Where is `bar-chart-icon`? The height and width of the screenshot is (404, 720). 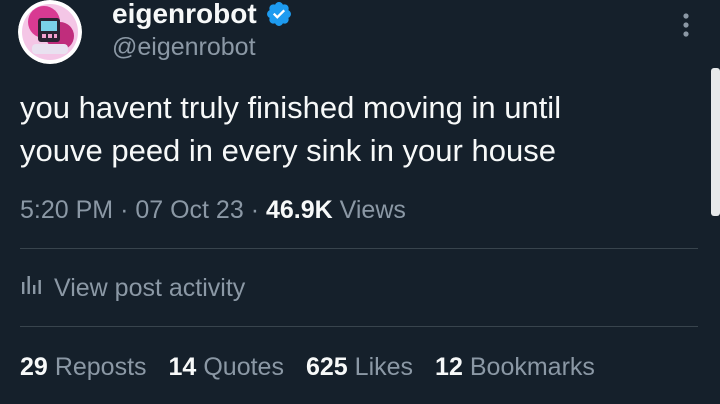 bar-chart-icon is located at coordinates (31, 288).